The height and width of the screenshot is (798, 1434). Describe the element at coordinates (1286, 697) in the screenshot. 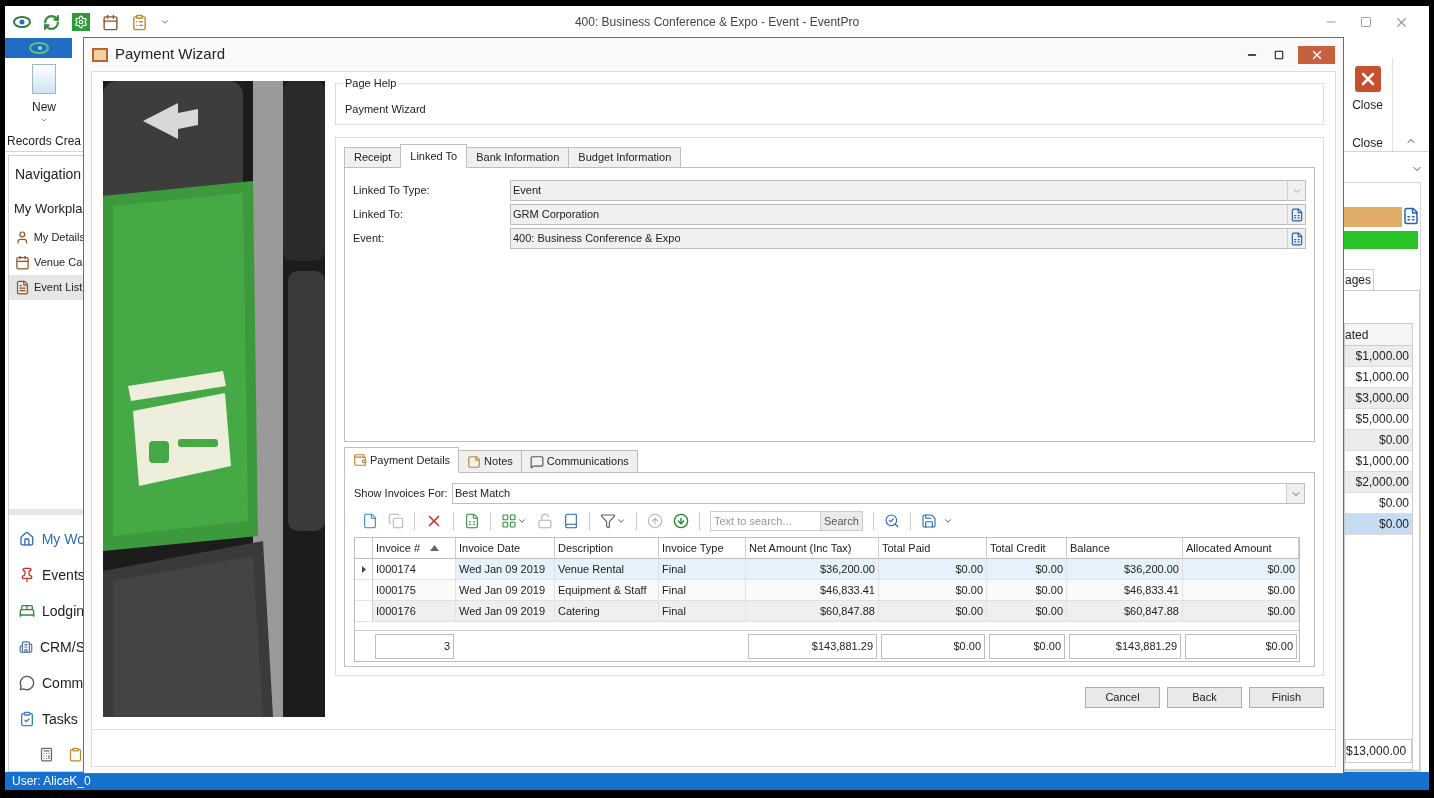

I see `dialog-button: Finish` at that location.